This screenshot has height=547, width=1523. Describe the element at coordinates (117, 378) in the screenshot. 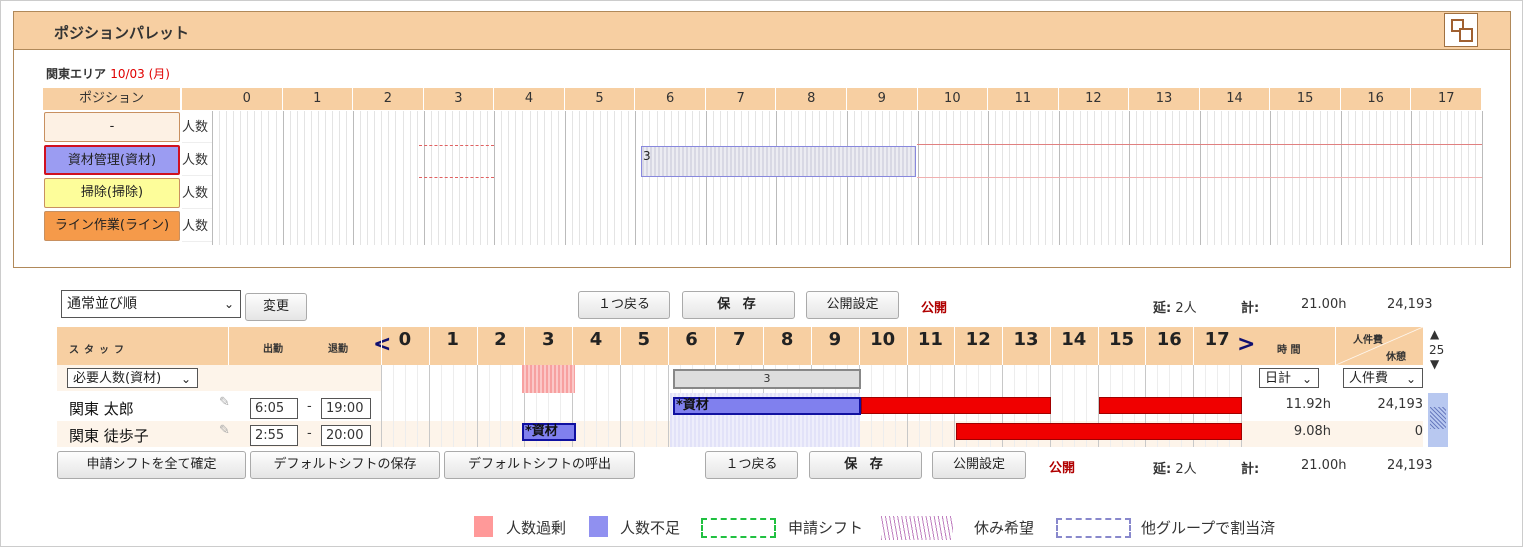

I see `required-count-value: 必要人数(資材)` at that location.